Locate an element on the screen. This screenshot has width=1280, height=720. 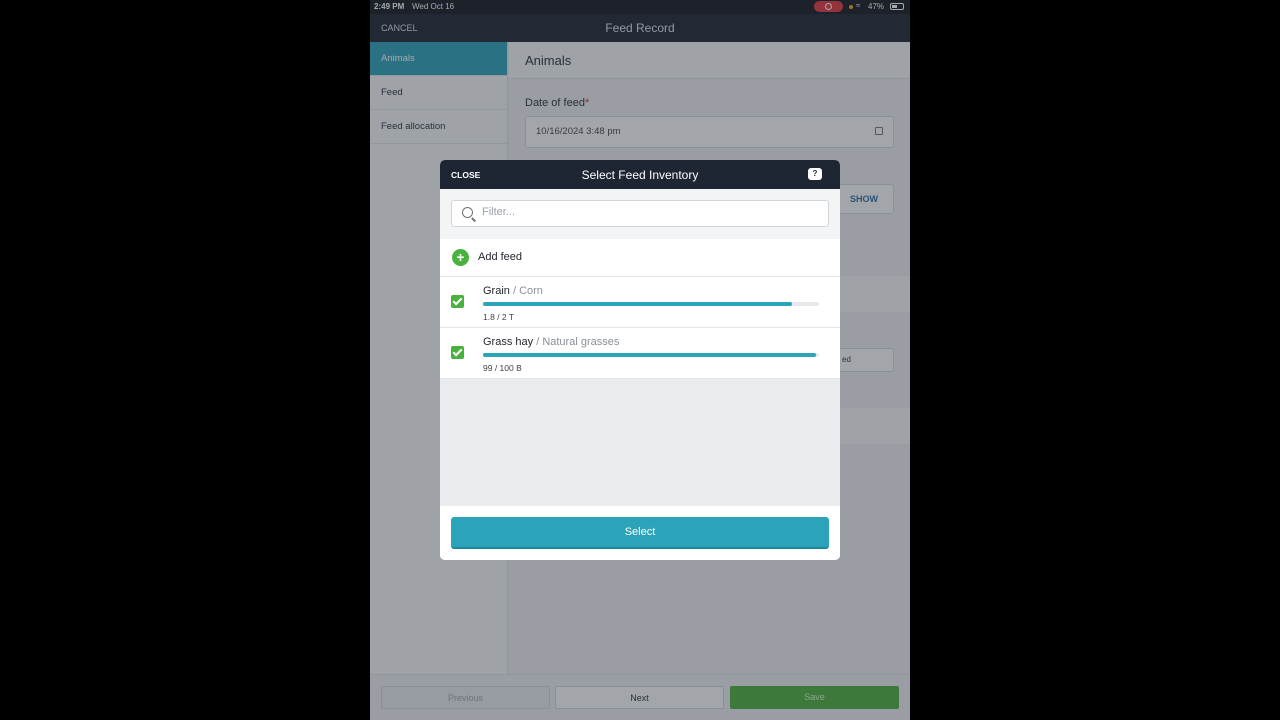
search-icon is located at coordinates (467, 212).